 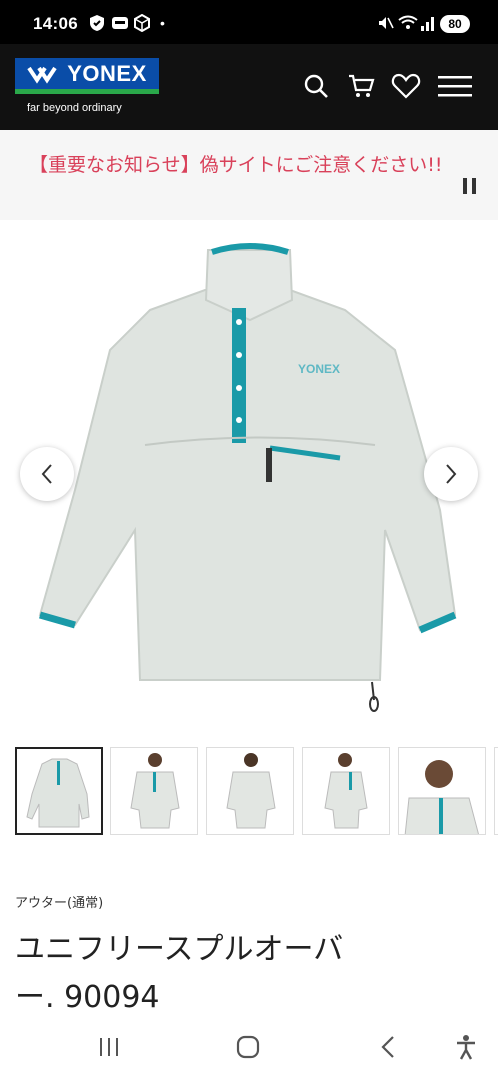 I want to click on product-title-line1: ユニフリースプルオーバ, so click(x=179, y=949).